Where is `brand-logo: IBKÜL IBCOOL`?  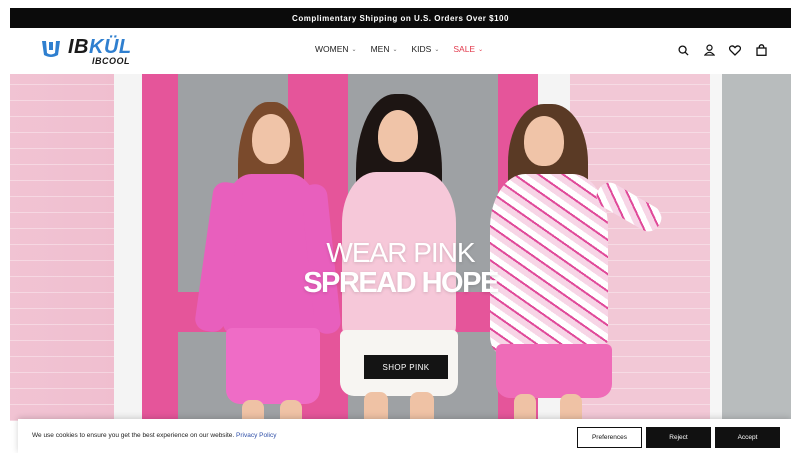
brand-logo: IBKÜL IBCOOL is located at coordinates (95, 51).